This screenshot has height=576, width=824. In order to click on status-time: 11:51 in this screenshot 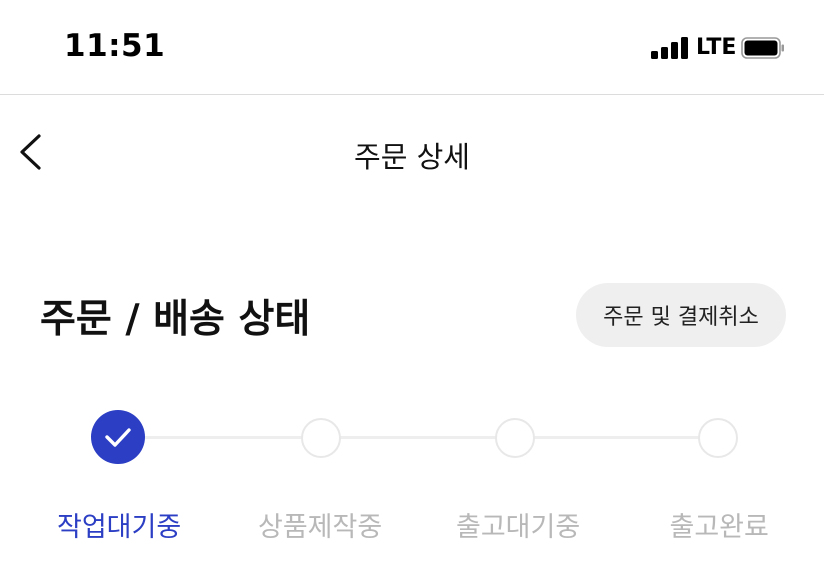, I will do `click(115, 46)`.